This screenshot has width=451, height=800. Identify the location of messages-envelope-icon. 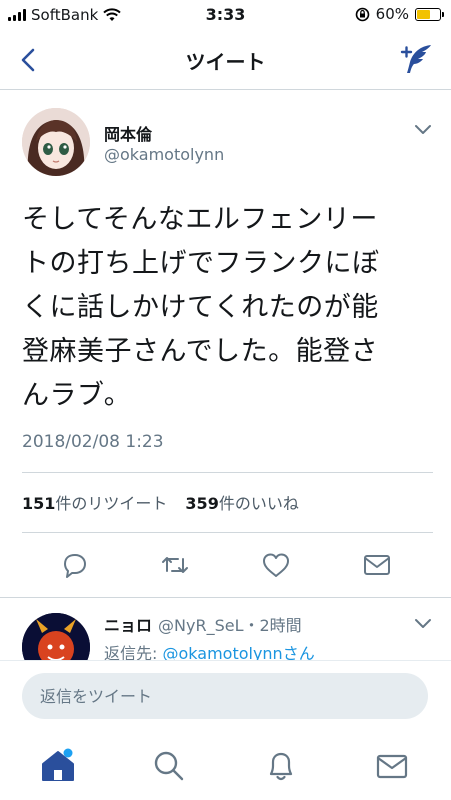
(392, 766).